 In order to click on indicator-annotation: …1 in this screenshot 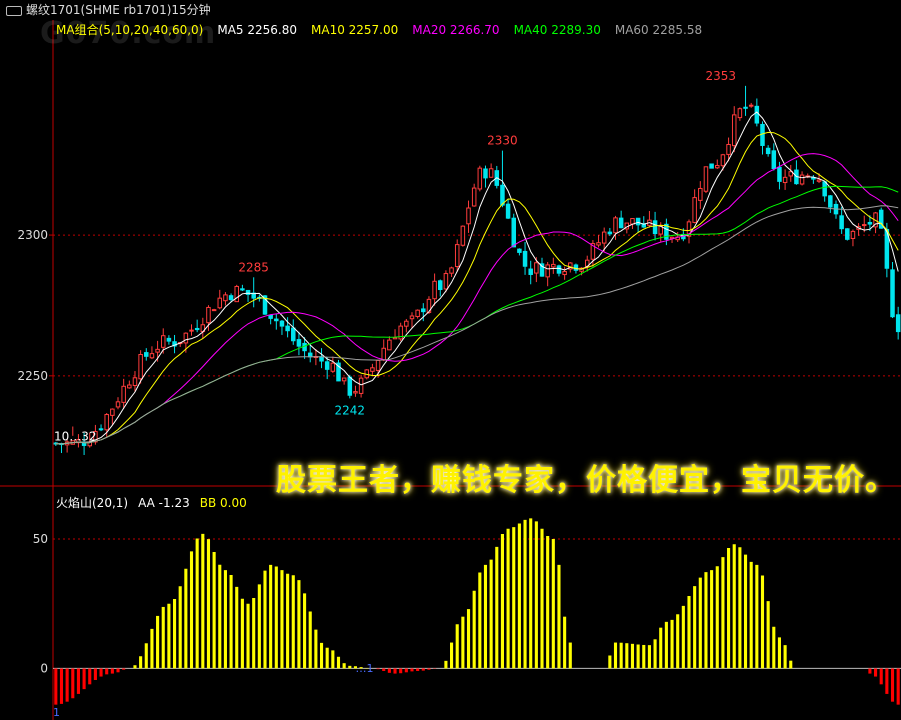, I will do `click(364, 668)`.